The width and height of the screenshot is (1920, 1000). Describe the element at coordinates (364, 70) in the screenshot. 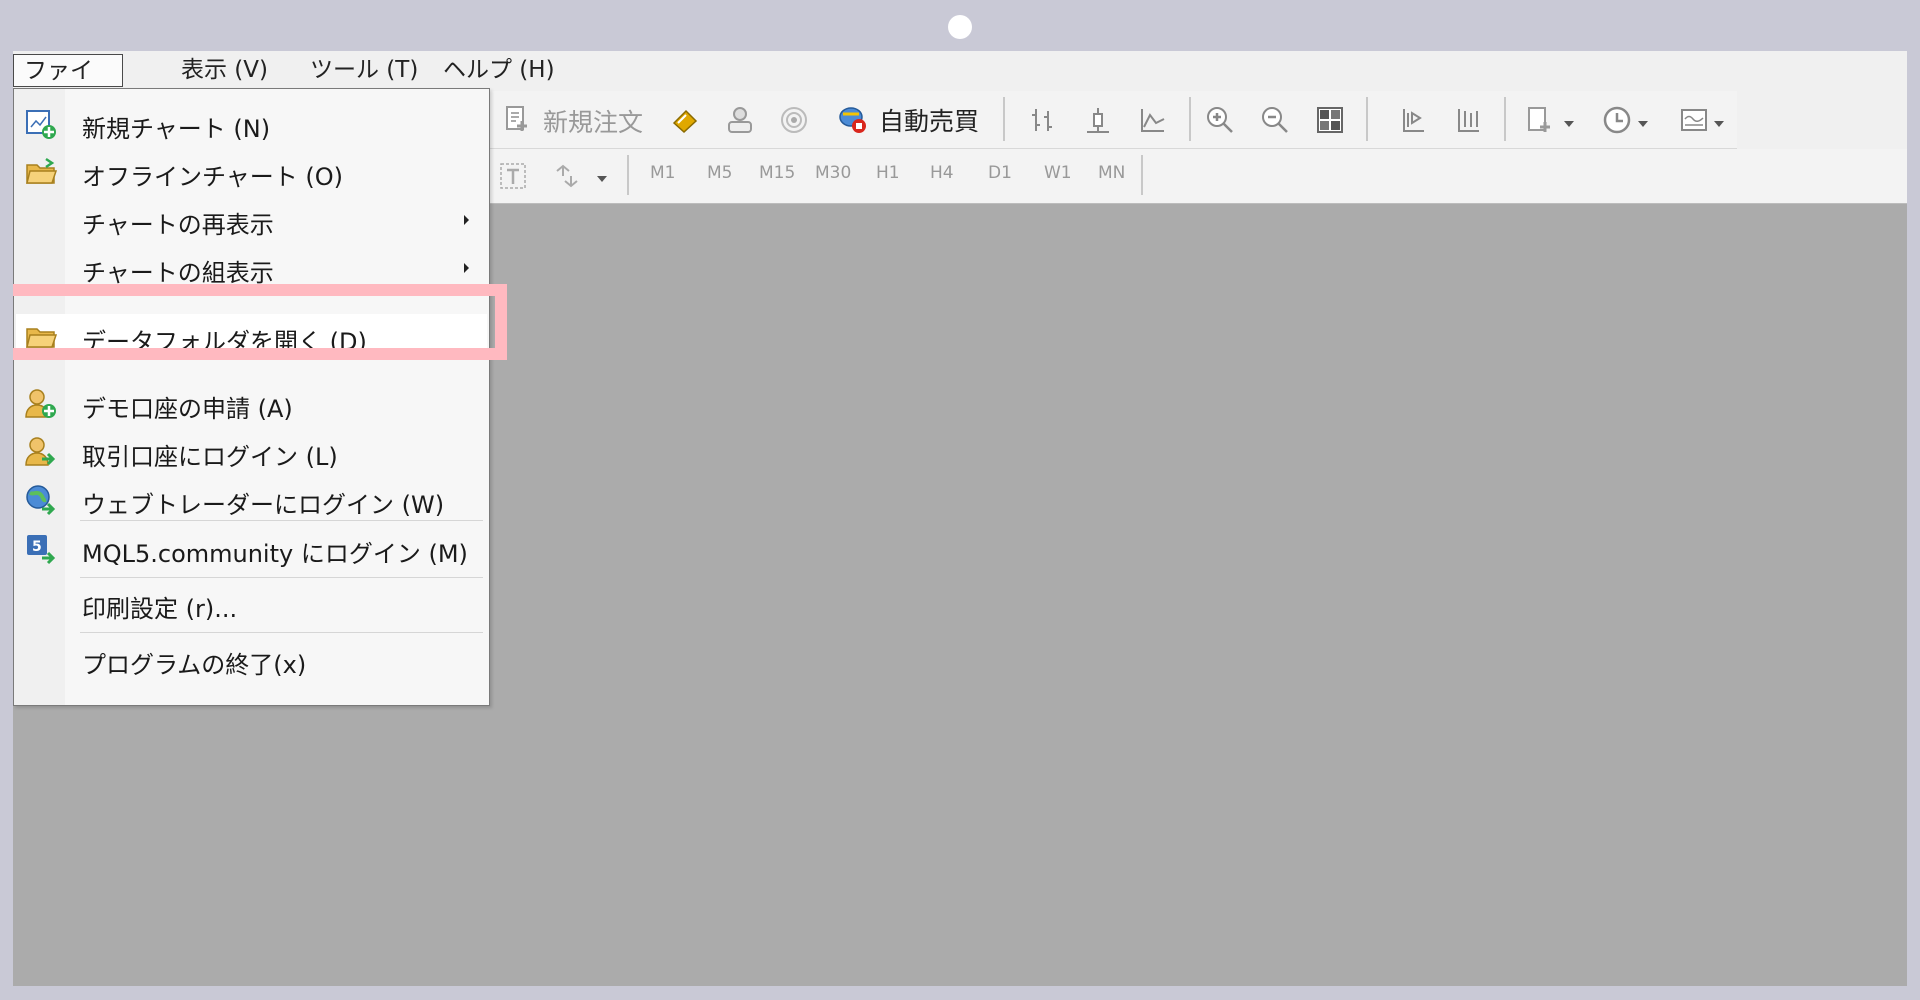

I see `menu-tools: ツール (T)` at that location.